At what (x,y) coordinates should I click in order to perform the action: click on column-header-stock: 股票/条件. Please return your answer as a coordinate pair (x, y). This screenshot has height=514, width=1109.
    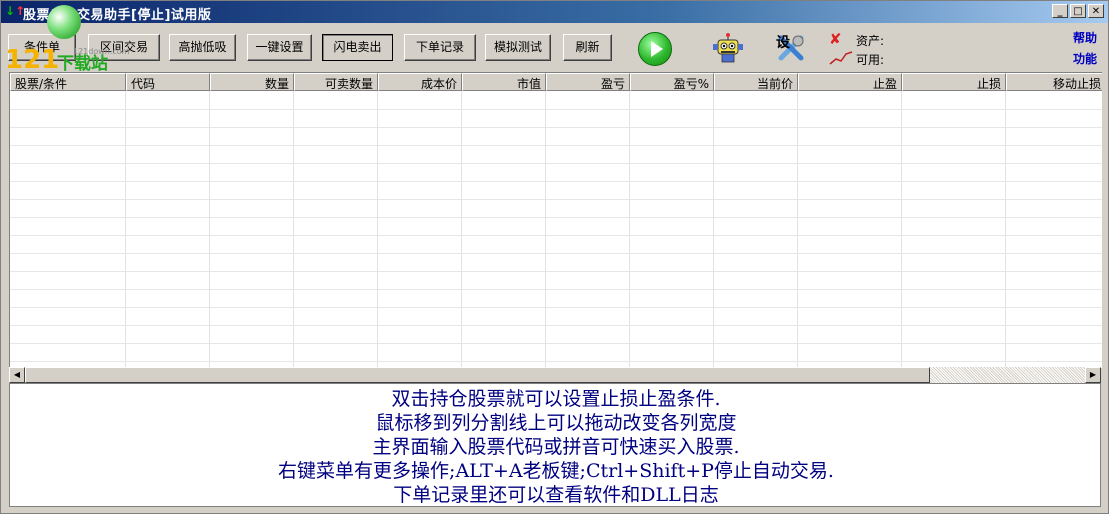
    Looking at the image, I should click on (68, 82).